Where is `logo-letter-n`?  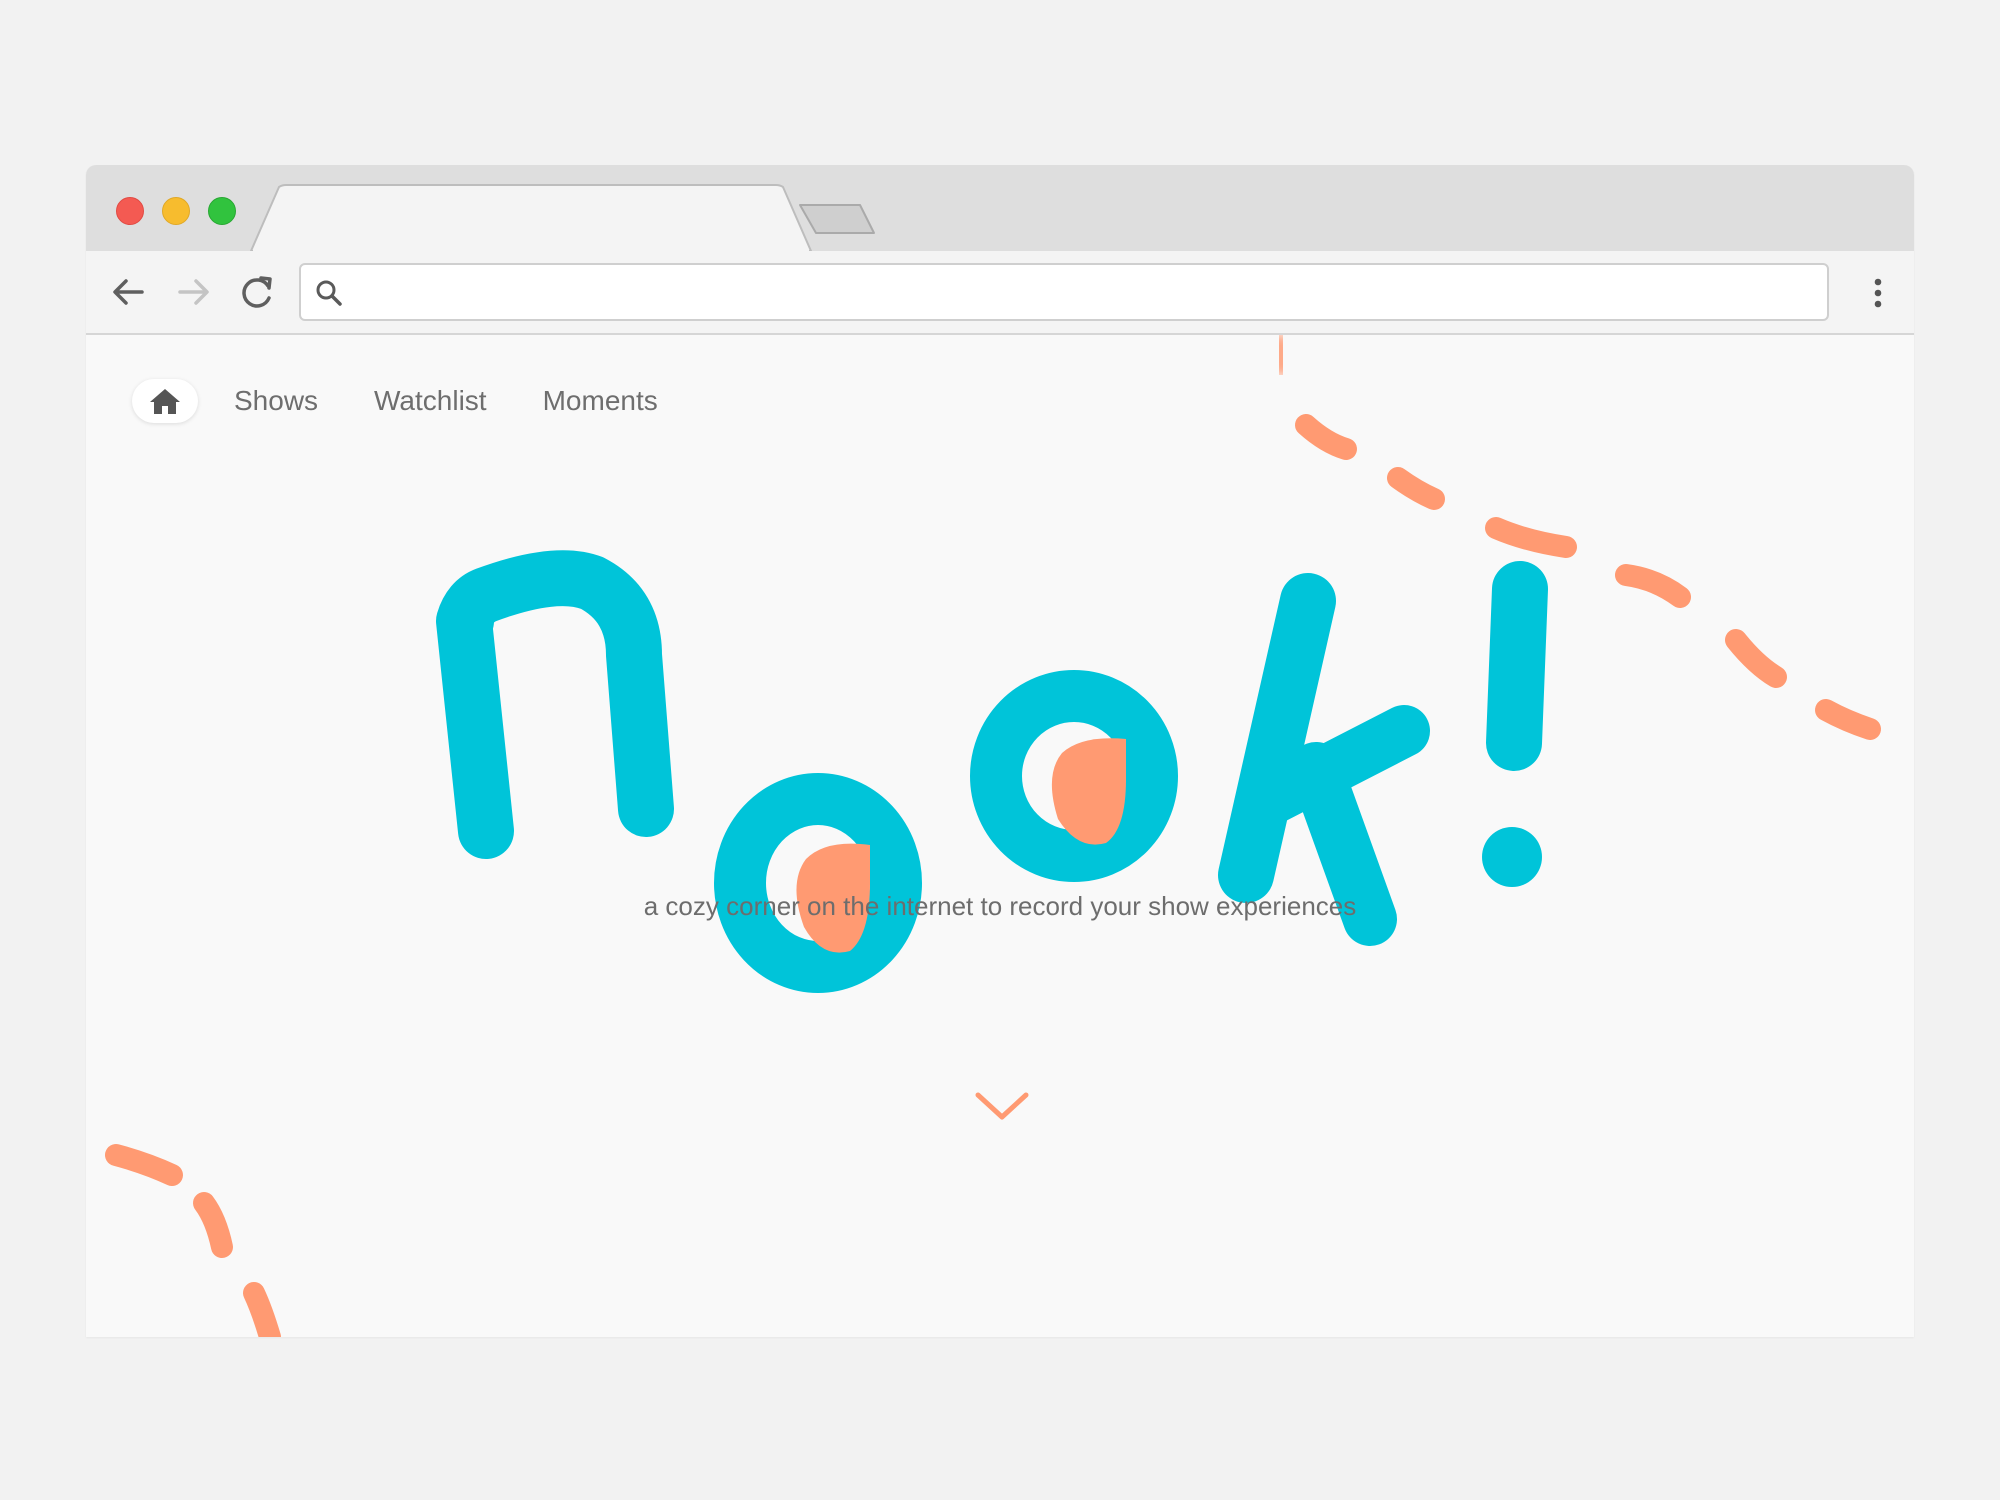 logo-letter-n is located at coordinates (555, 704).